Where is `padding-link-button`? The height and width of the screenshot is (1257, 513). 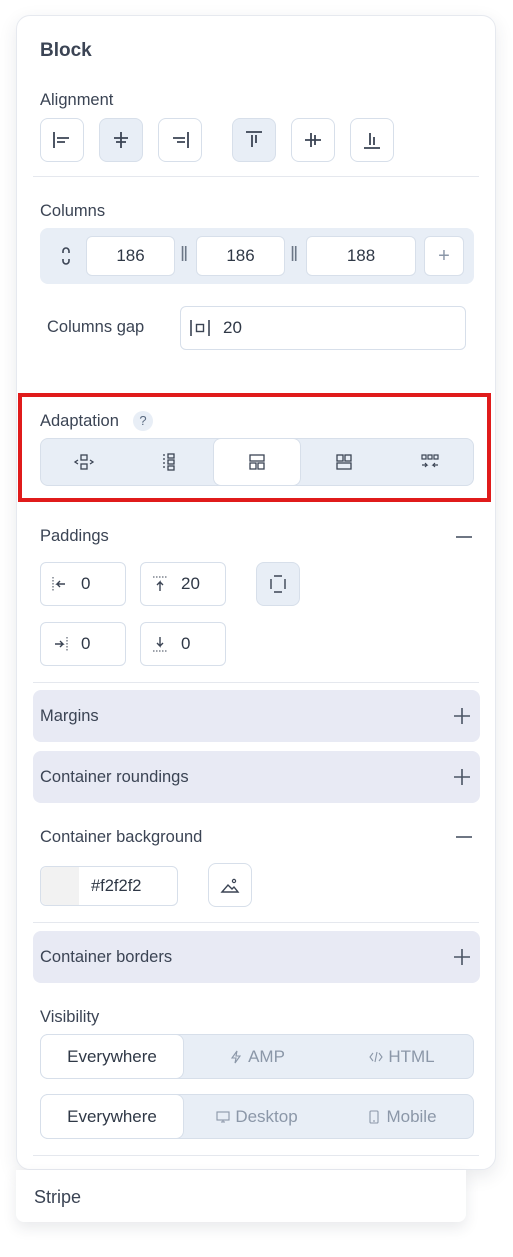
padding-link-button is located at coordinates (278, 584).